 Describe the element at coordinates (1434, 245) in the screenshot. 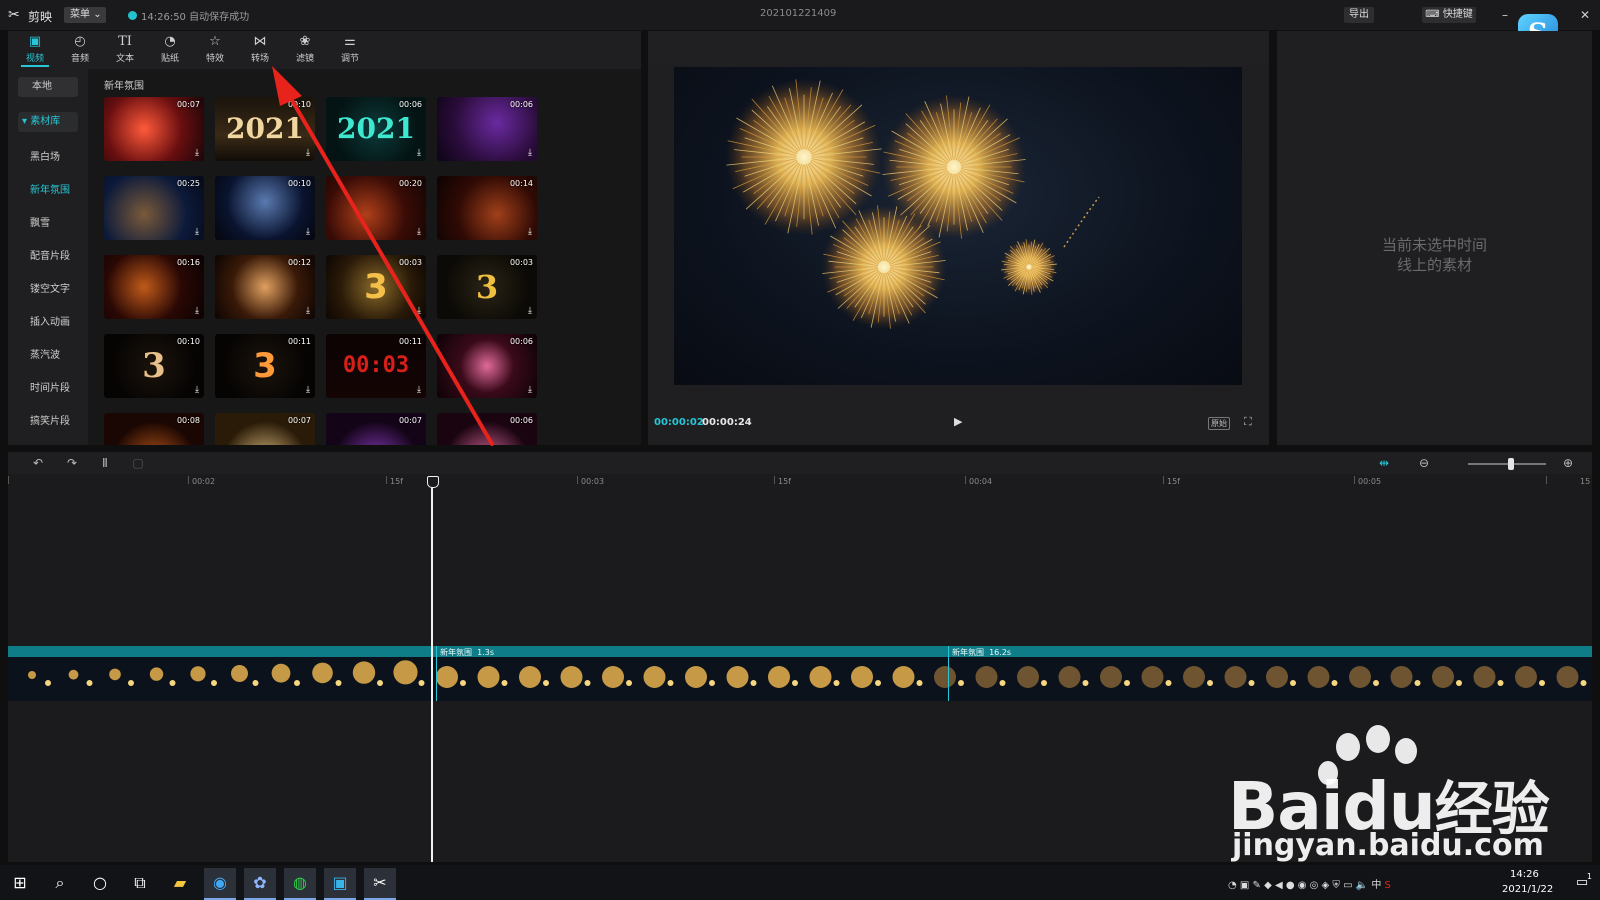

I see `no-selection-line1: 当前未选中时间` at that location.